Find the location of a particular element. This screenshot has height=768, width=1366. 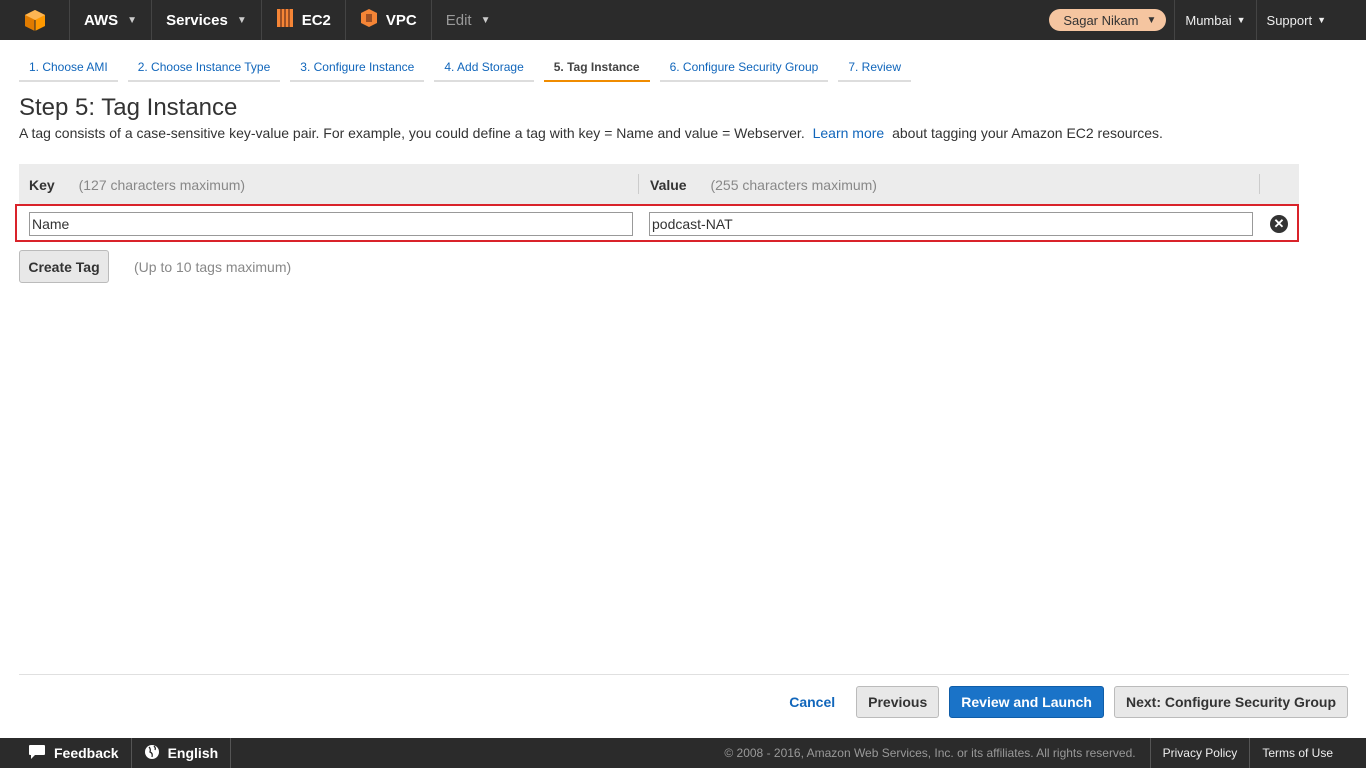

language-selector: English is located at coordinates (182, 753).